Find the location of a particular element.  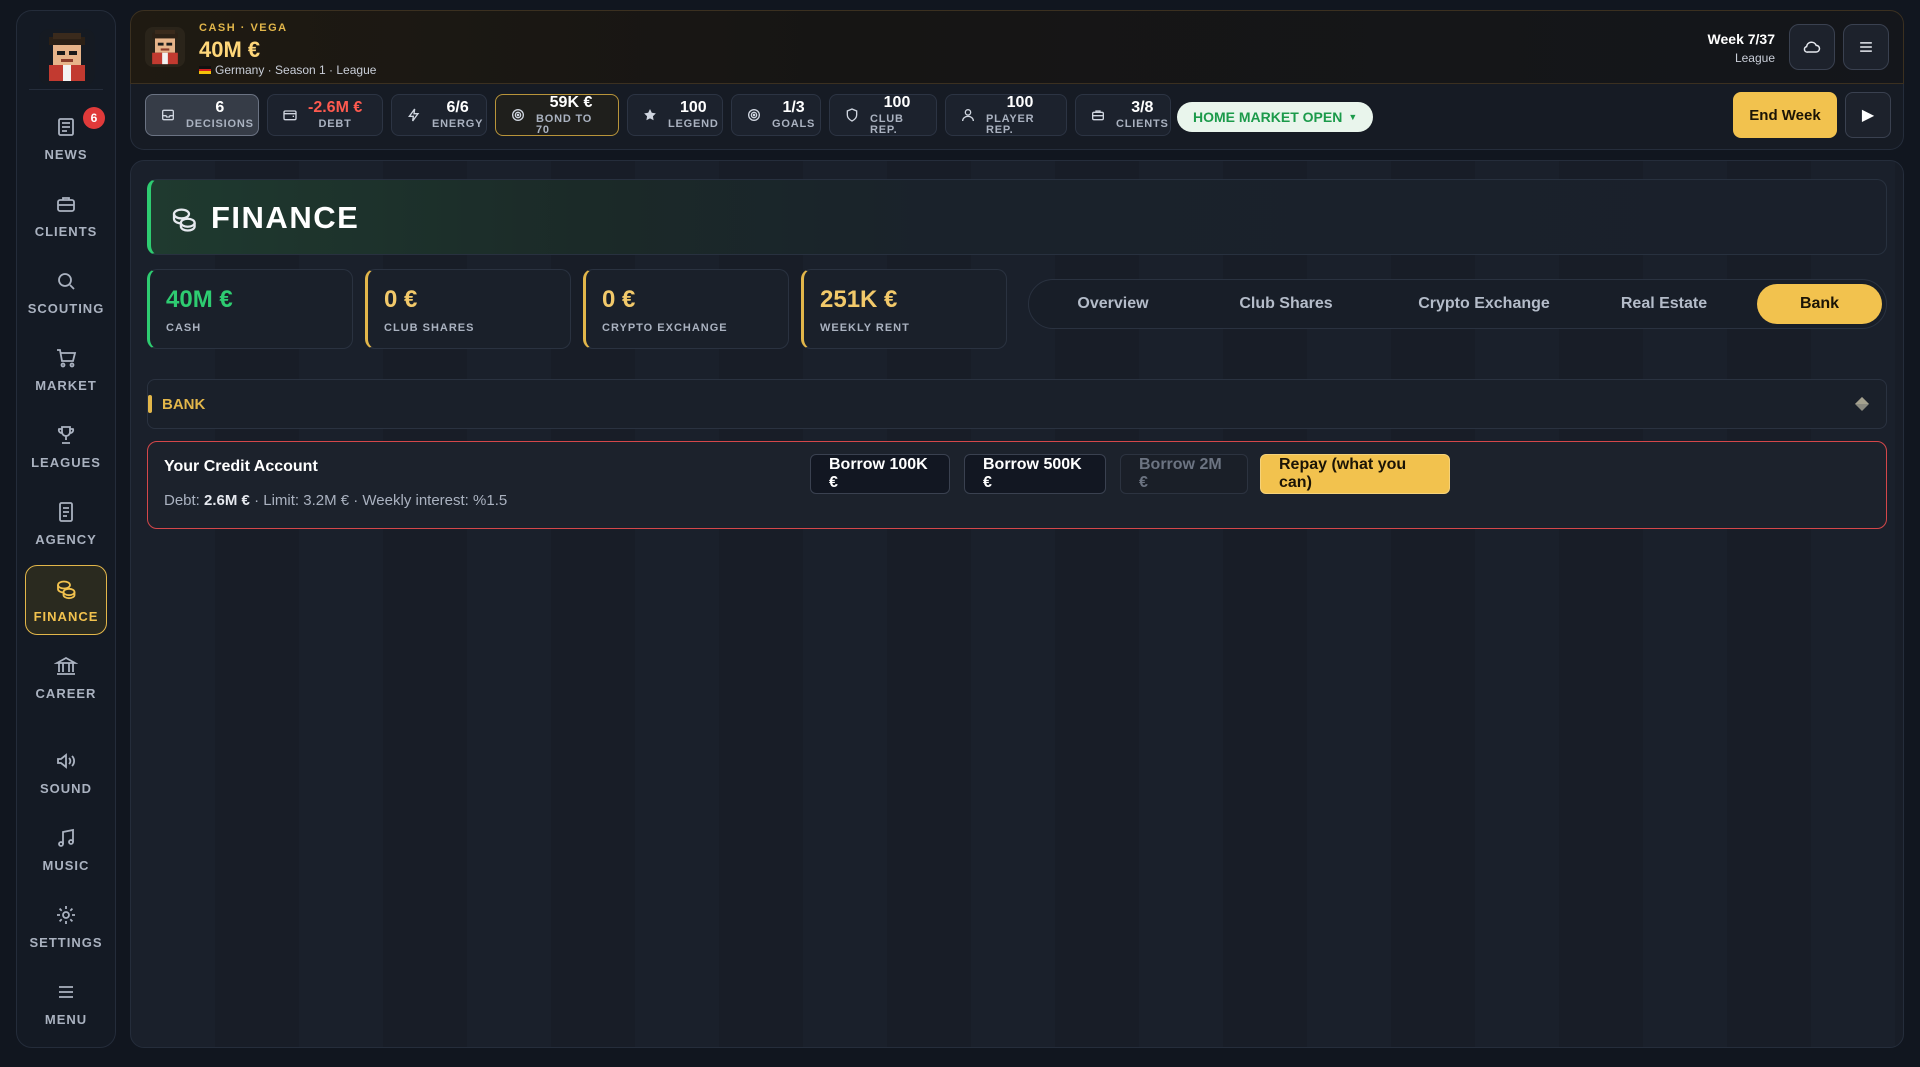

player-rep-stat: 100 PLAYER REP. is located at coordinates (1006, 115).